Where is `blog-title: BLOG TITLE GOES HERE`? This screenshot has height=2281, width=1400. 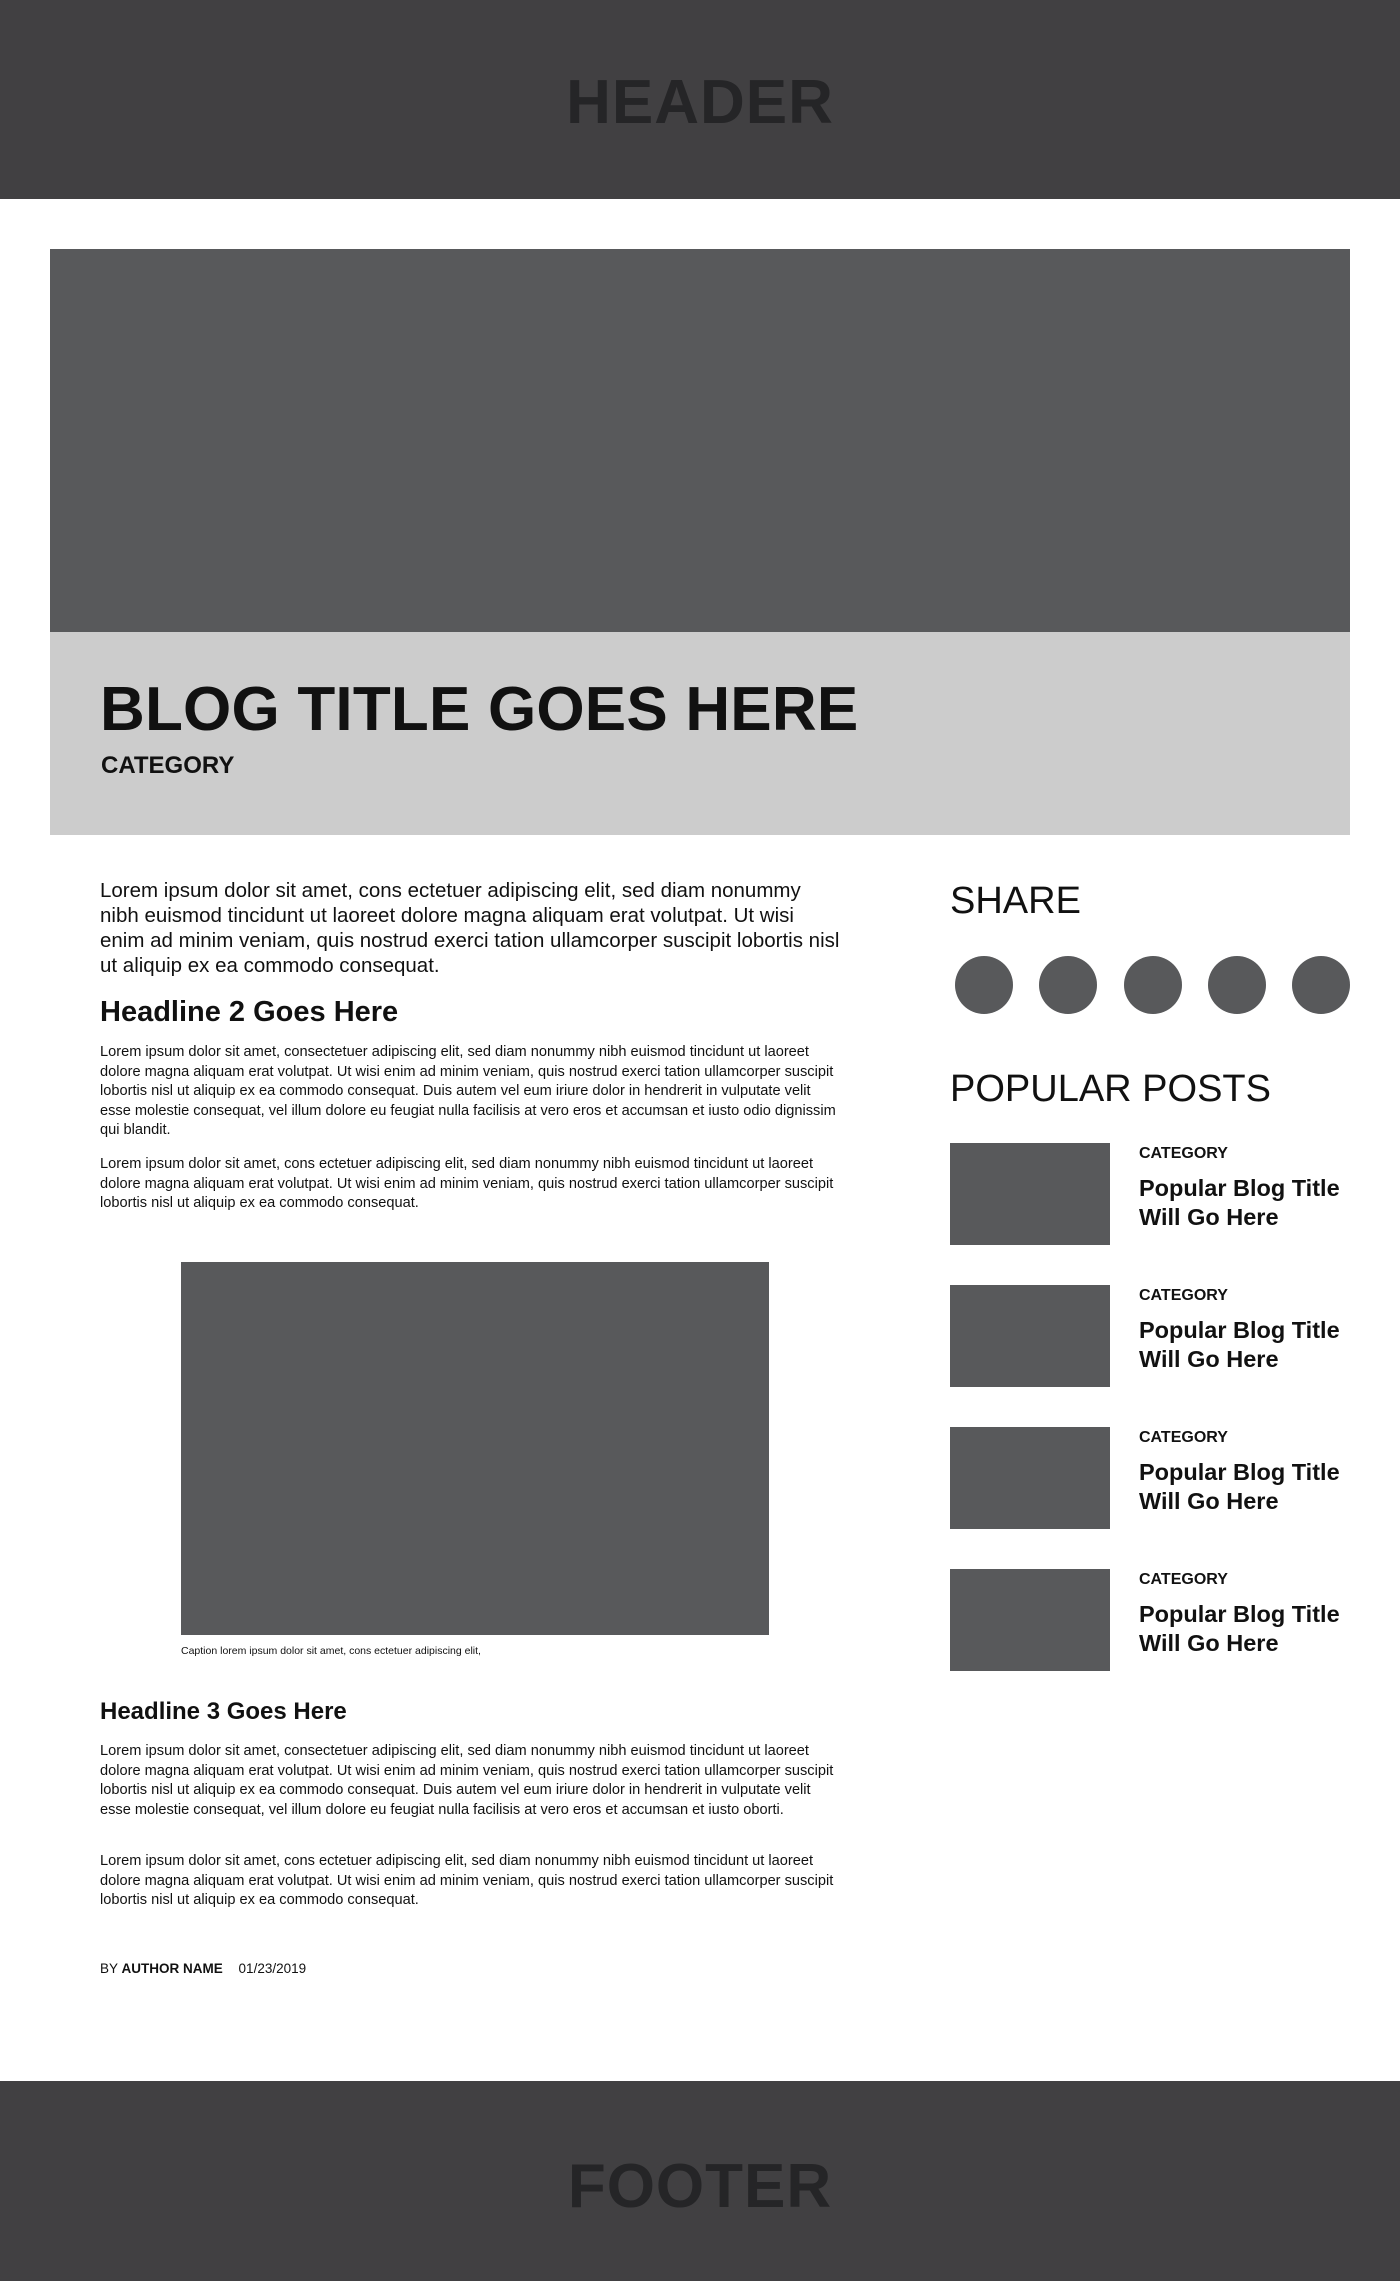
blog-title: BLOG TITLE GOES HERE is located at coordinates (479, 709).